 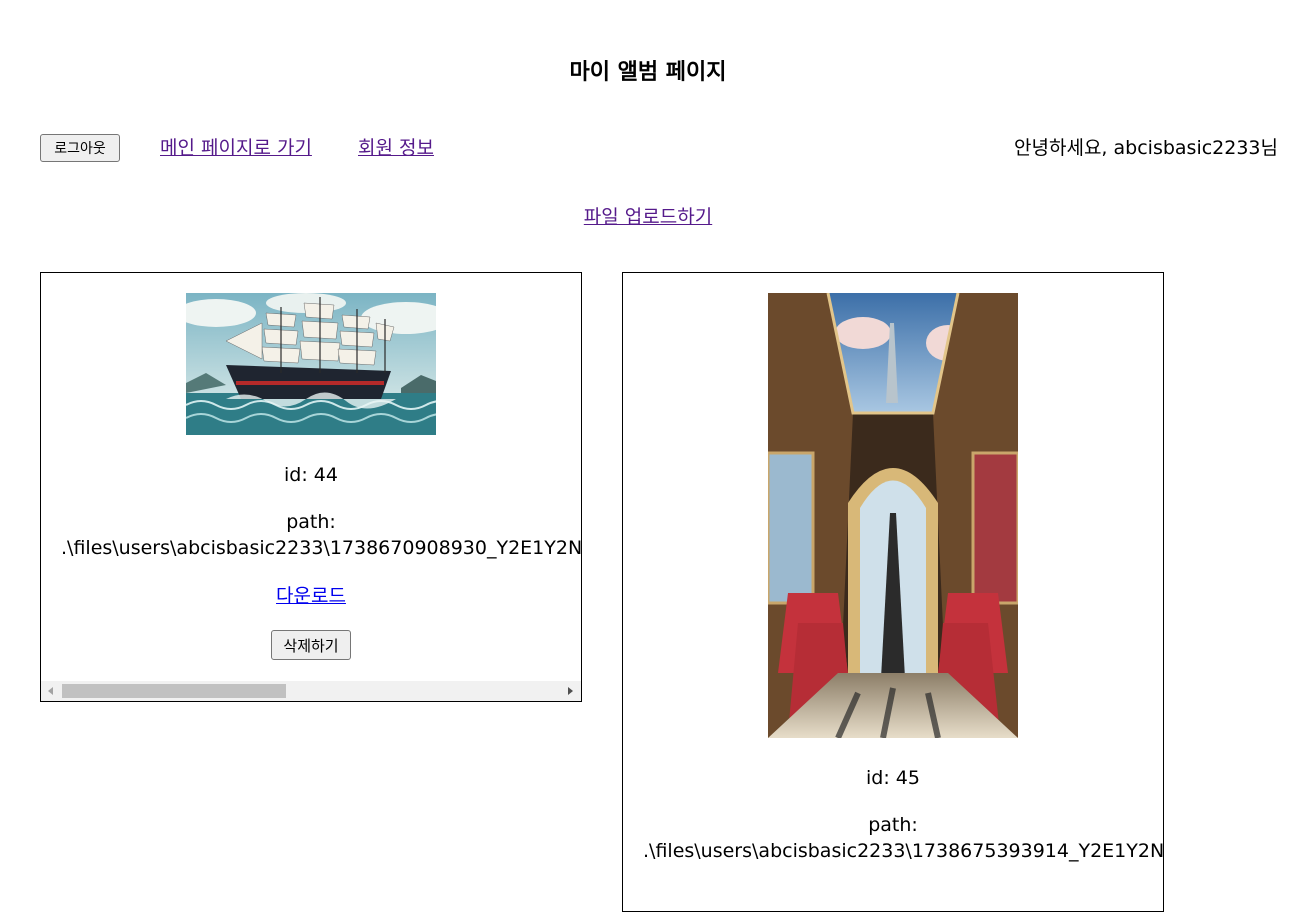 I want to click on scroll-left-icon, so click(x=50, y=691).